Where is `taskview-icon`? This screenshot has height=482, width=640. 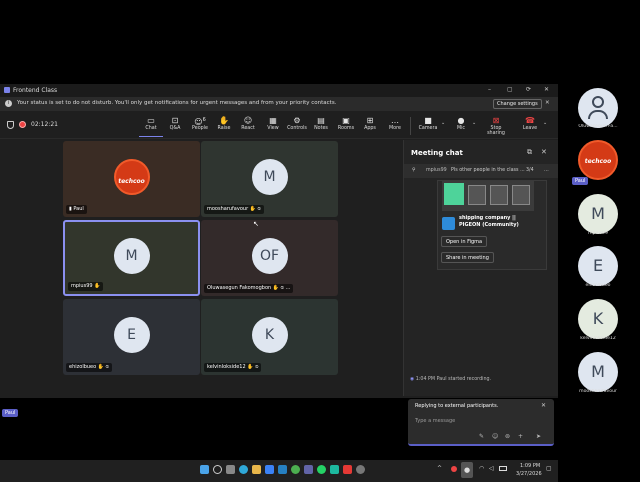 taskview-icon is located at coordinates (230, 469).